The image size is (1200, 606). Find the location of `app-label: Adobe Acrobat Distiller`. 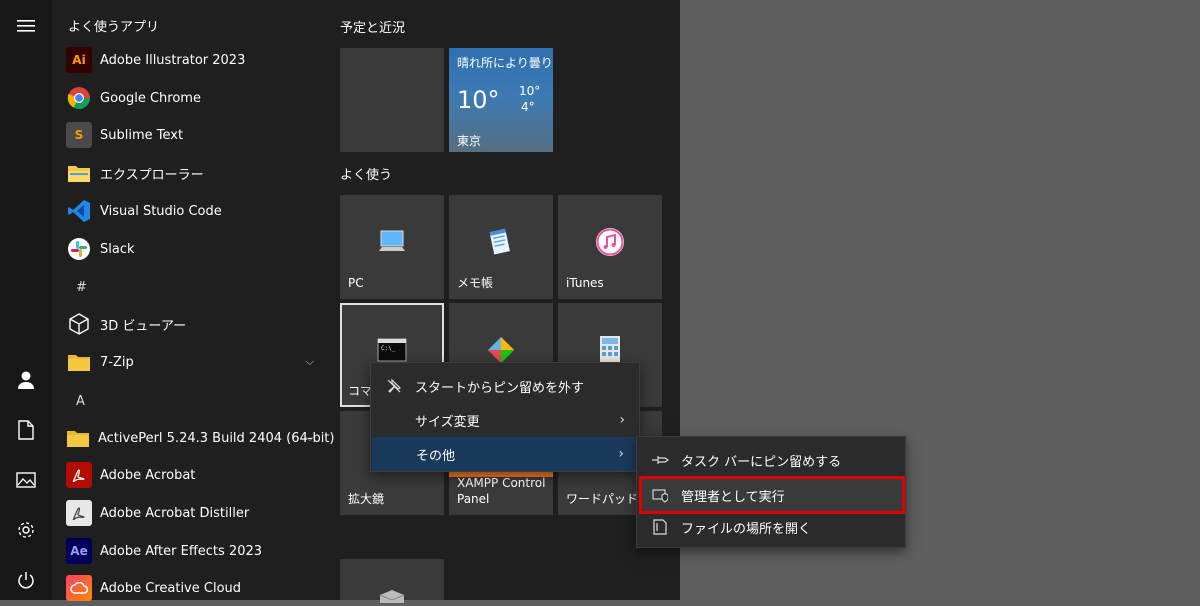

app-label: Adobe Acrobat Distiller is located at coordinates (175, 513).